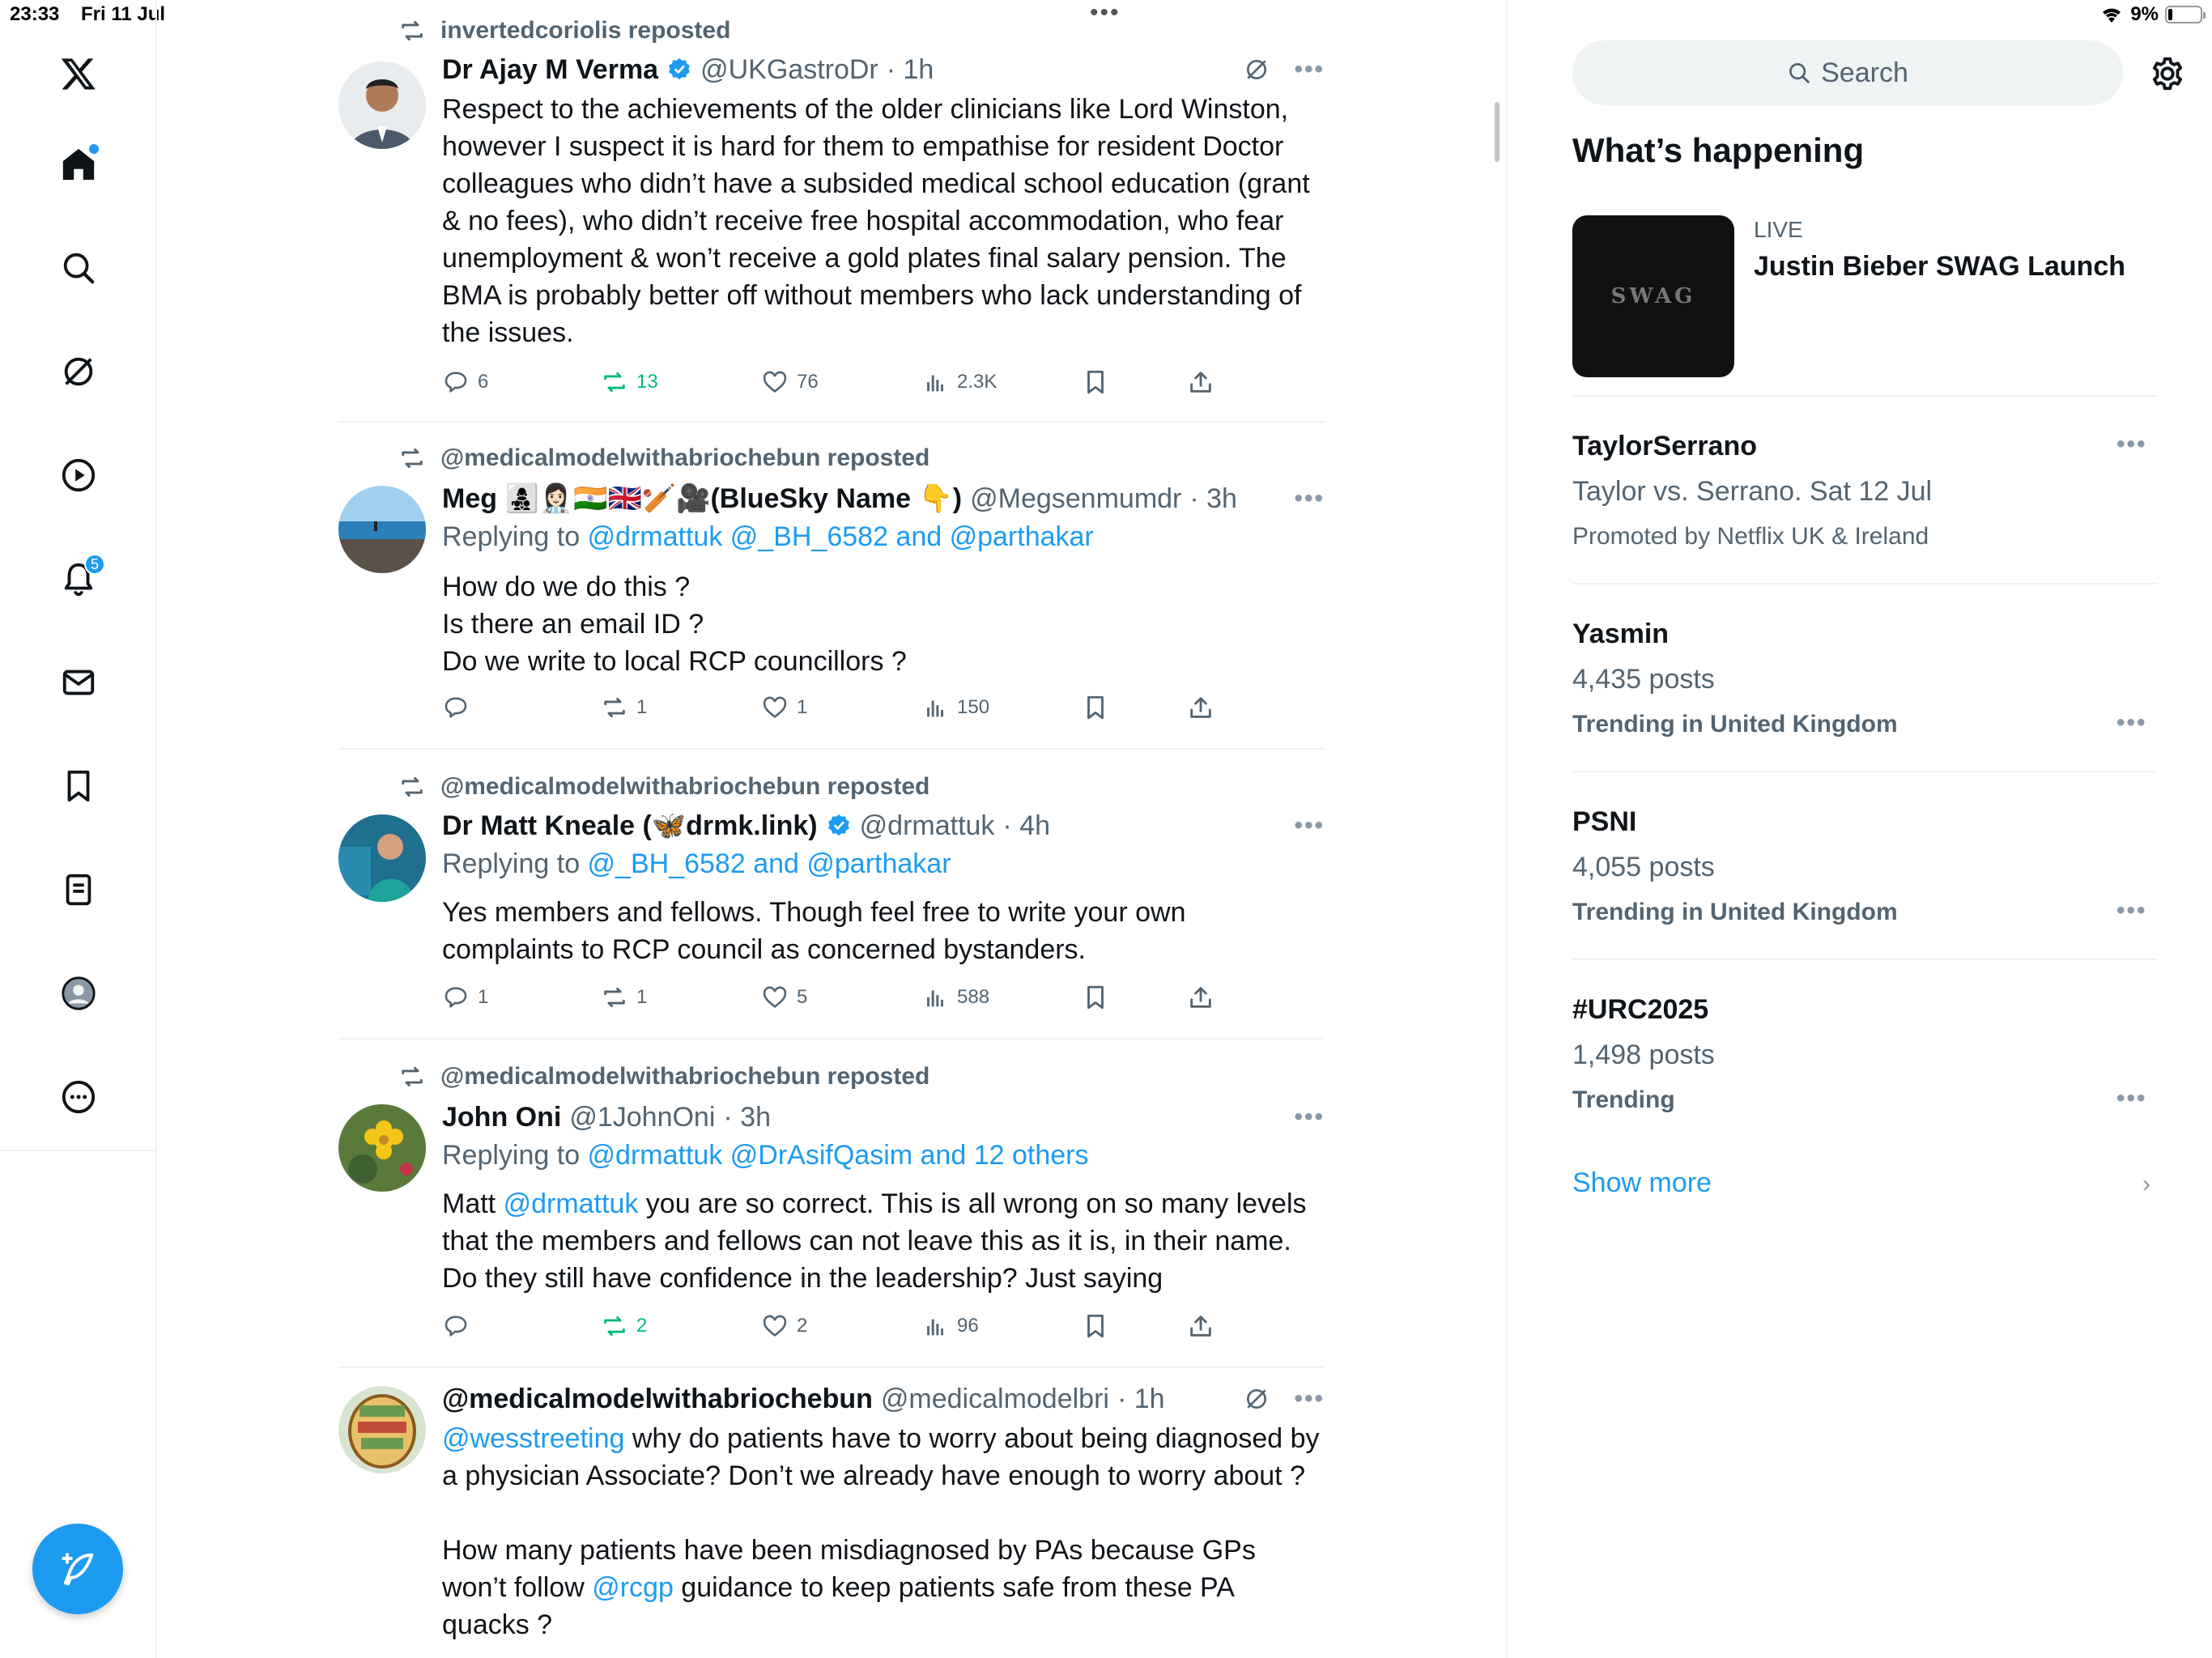  Describe the element at coordinates (950, 1326) in the screenshot. I see `views-button: 96` at that location.